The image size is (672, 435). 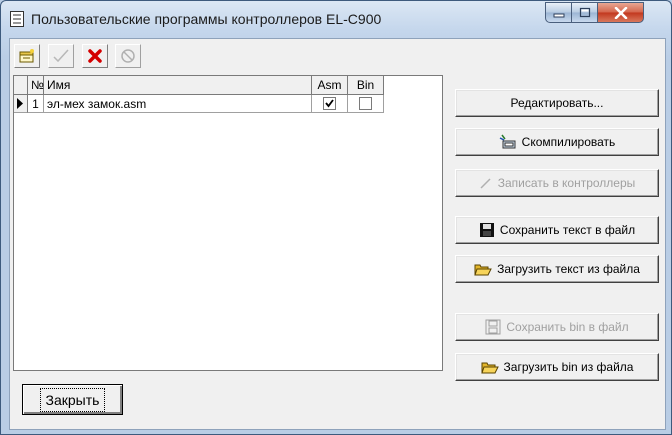 I want to click on maximize-button, so click(x=584, y=12).